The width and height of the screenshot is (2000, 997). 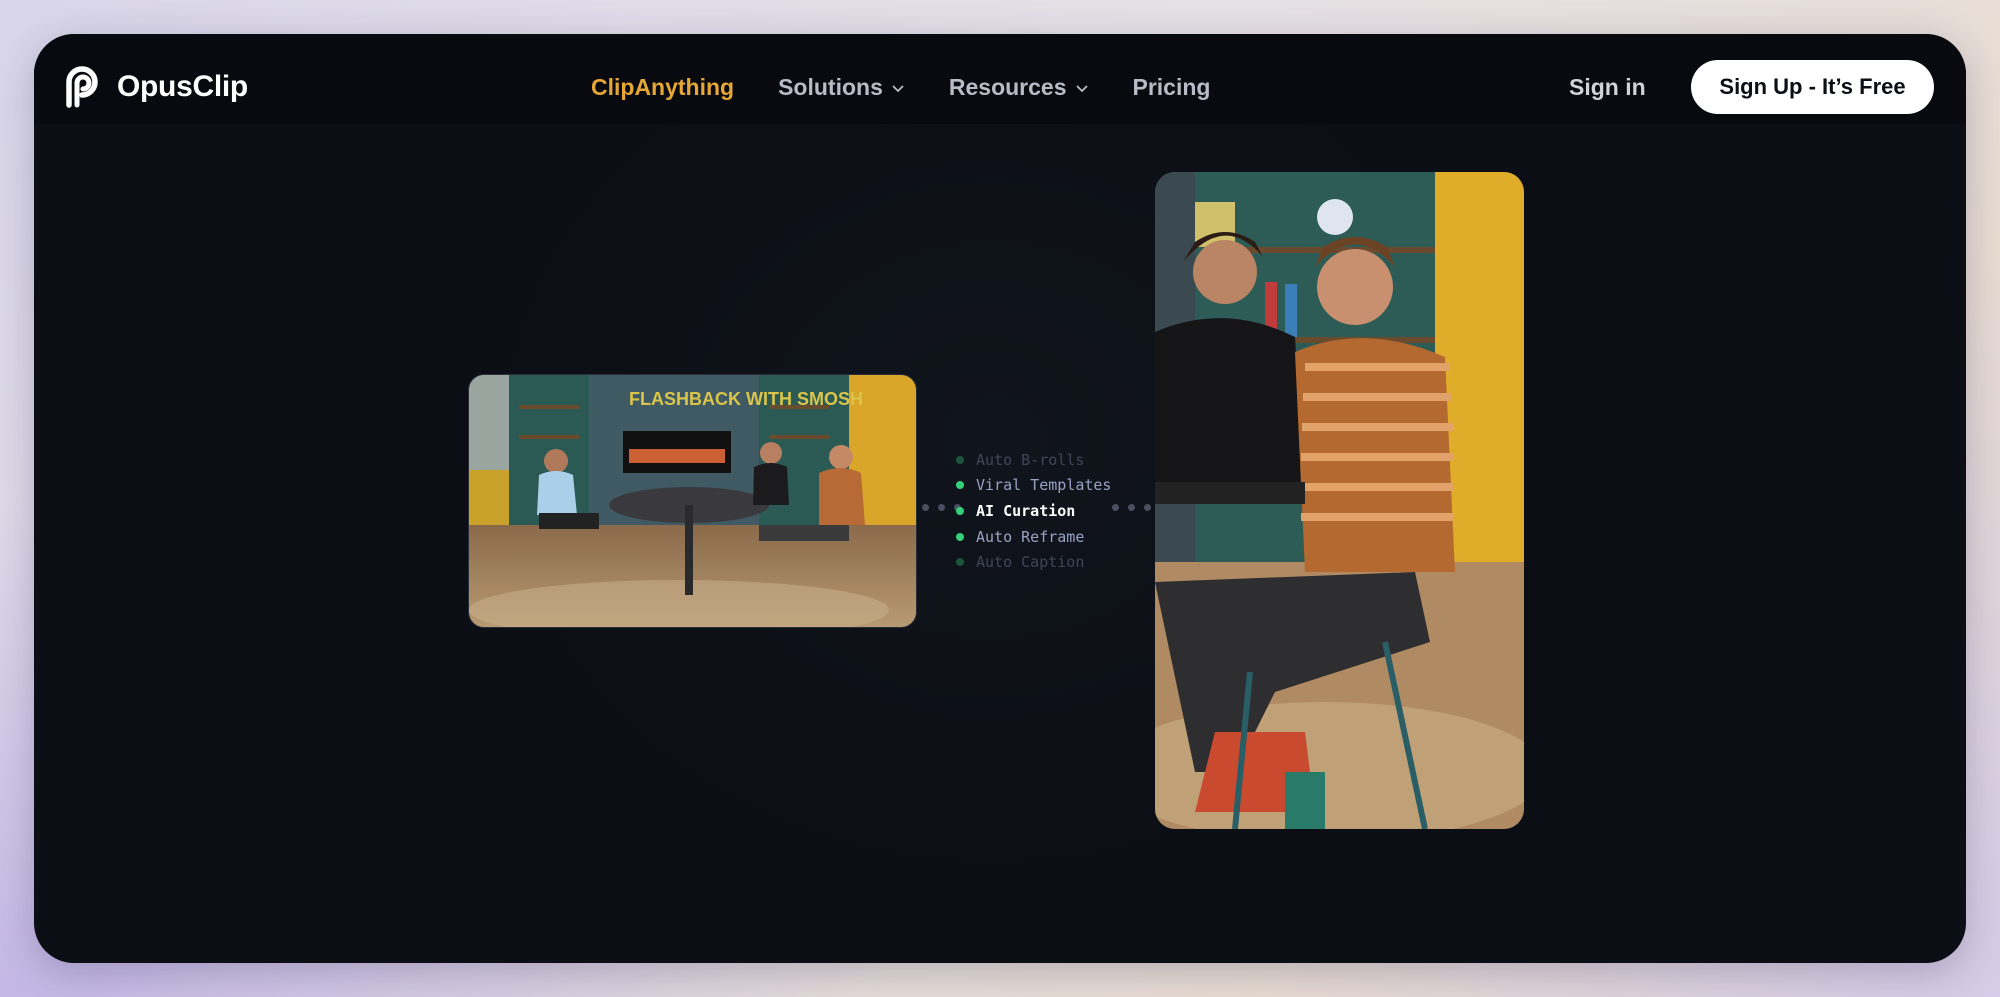 I want to click on nav-clipanything: ClipAnything, so click(x=662, y=87).